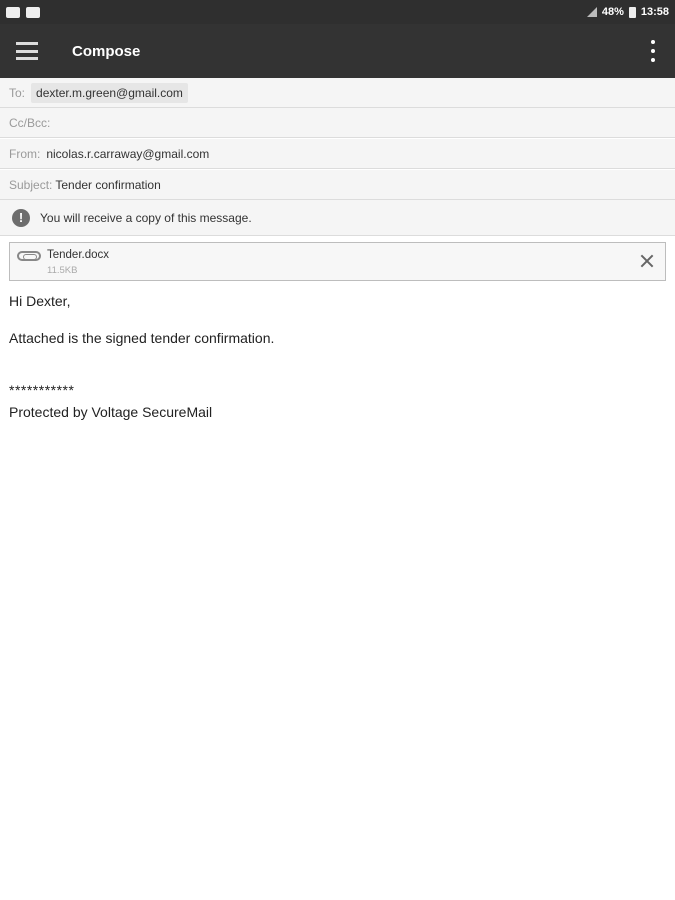 This screenshot has height=900, width=675. What do you see at coordinates (29, 256) in the screenshot?
I see `paperclip-icon` at bounding box center [29, 256].